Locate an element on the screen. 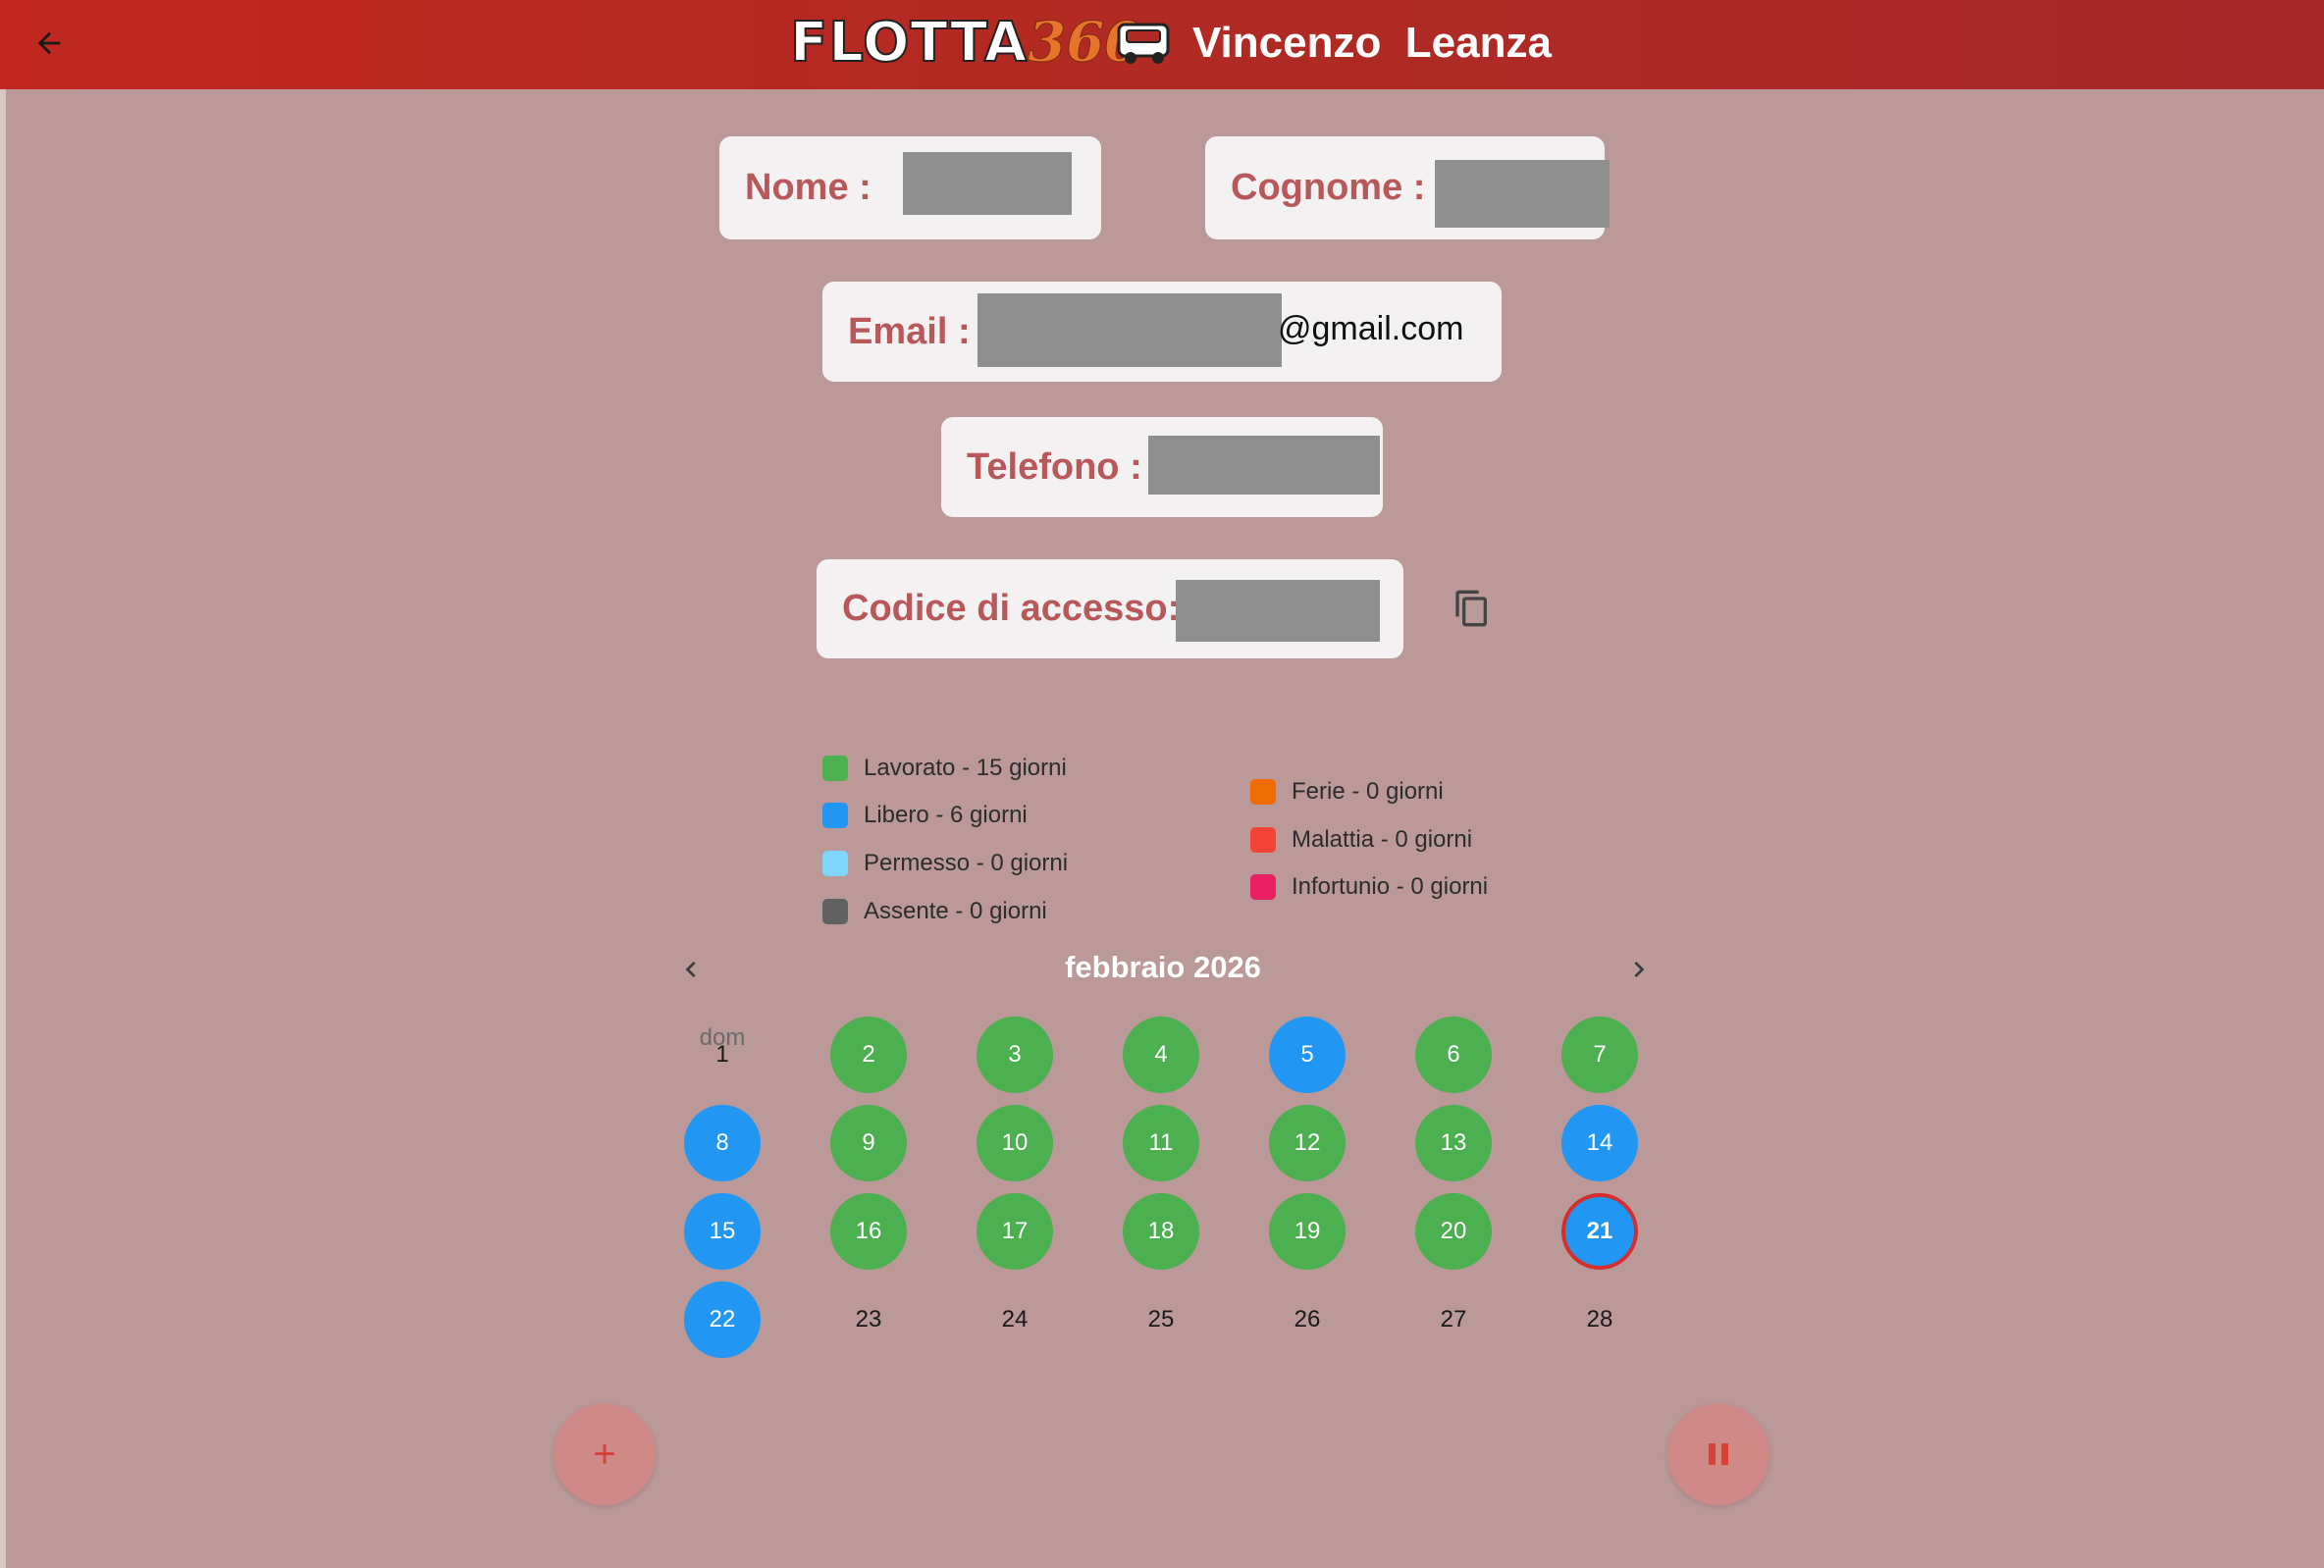 This screenshot has height=1568, width=2324. add-icon: + is located at coordinates (605, 1454).